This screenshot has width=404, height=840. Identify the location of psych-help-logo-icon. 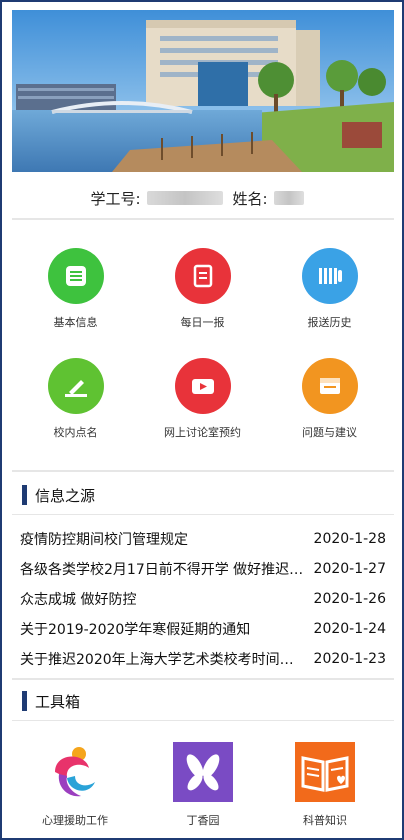
(75, 774).